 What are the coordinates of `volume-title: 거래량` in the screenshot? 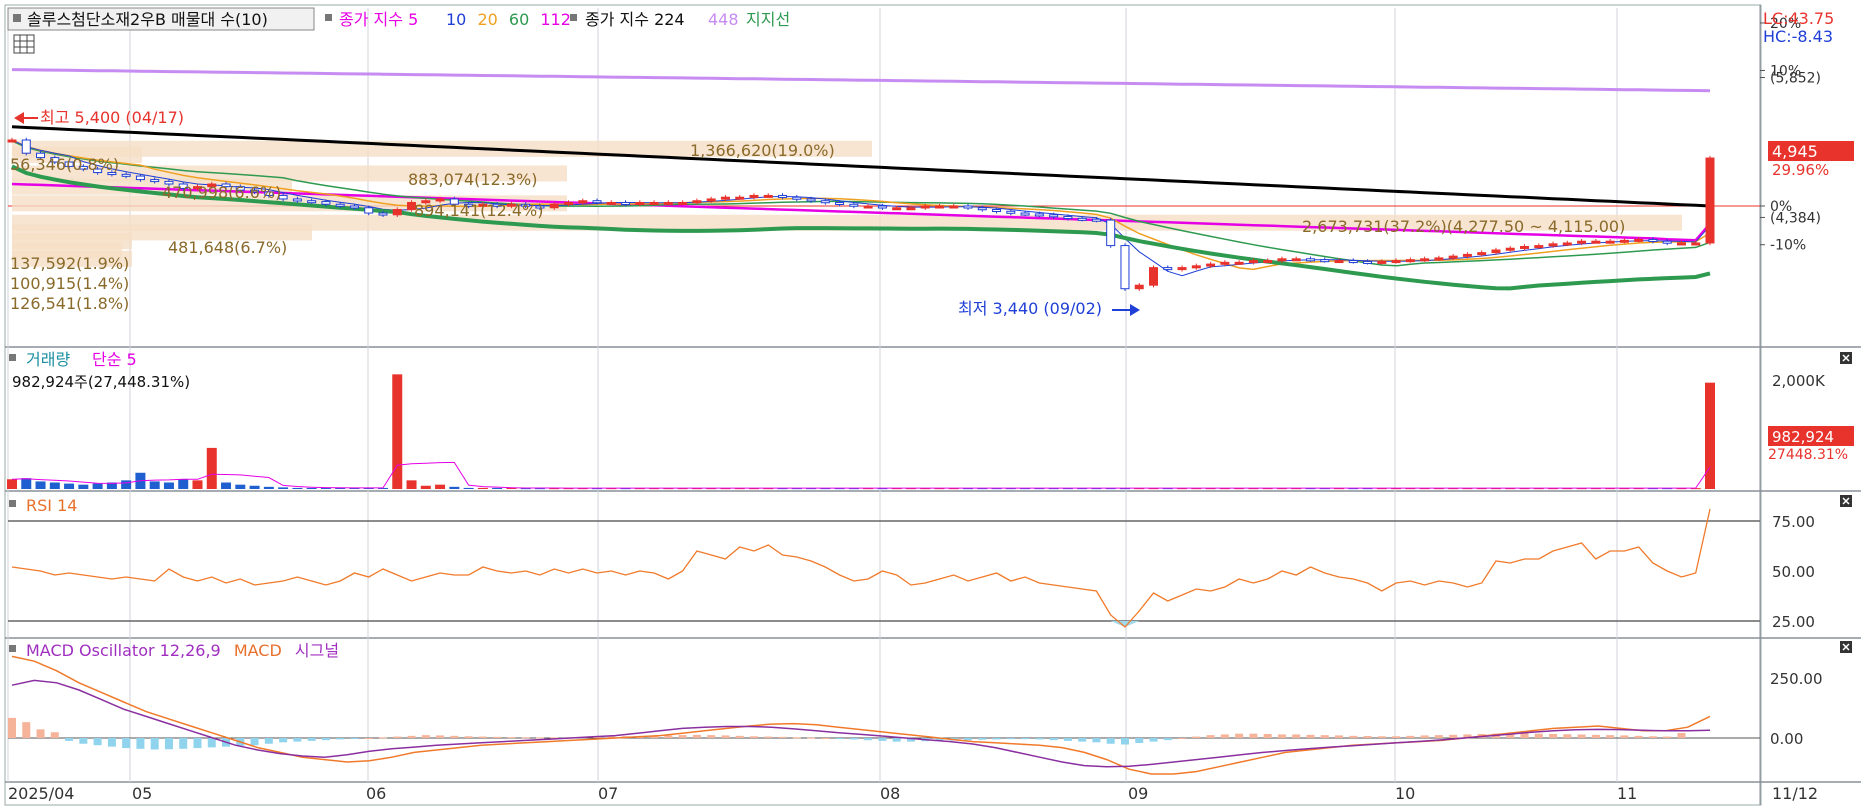 It's located at (48, 359).